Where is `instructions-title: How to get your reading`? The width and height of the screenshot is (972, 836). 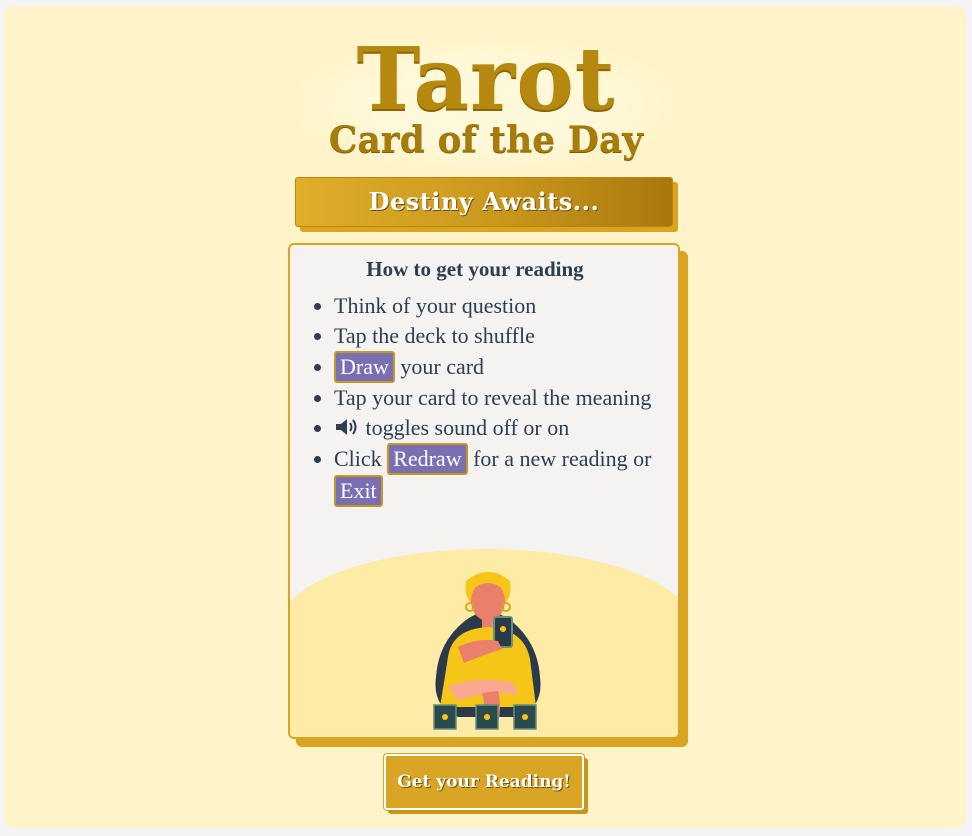
instructions-title: How to get your reading is located at coordinates (475, 269).